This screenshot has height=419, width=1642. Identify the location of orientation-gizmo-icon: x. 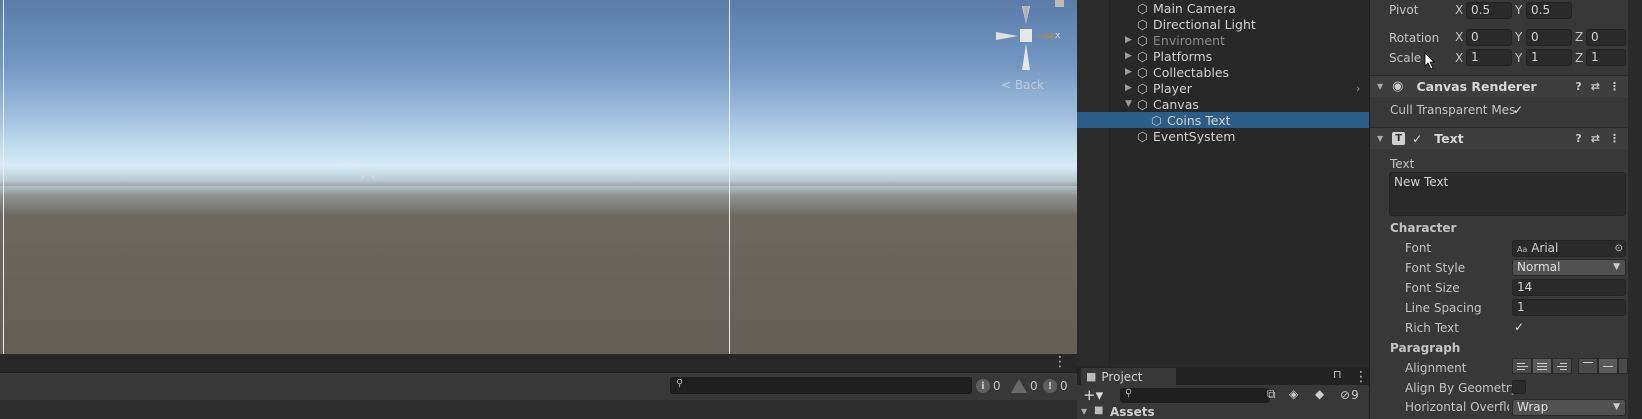
(1027, 41).